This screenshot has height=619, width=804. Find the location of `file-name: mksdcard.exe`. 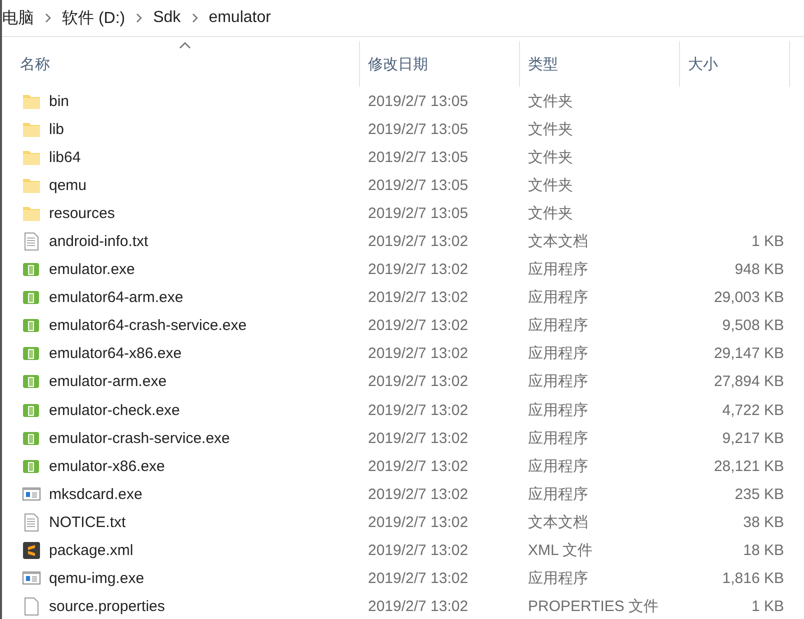

file-name: mksdcard.exe is located at coordinates (95, 494).